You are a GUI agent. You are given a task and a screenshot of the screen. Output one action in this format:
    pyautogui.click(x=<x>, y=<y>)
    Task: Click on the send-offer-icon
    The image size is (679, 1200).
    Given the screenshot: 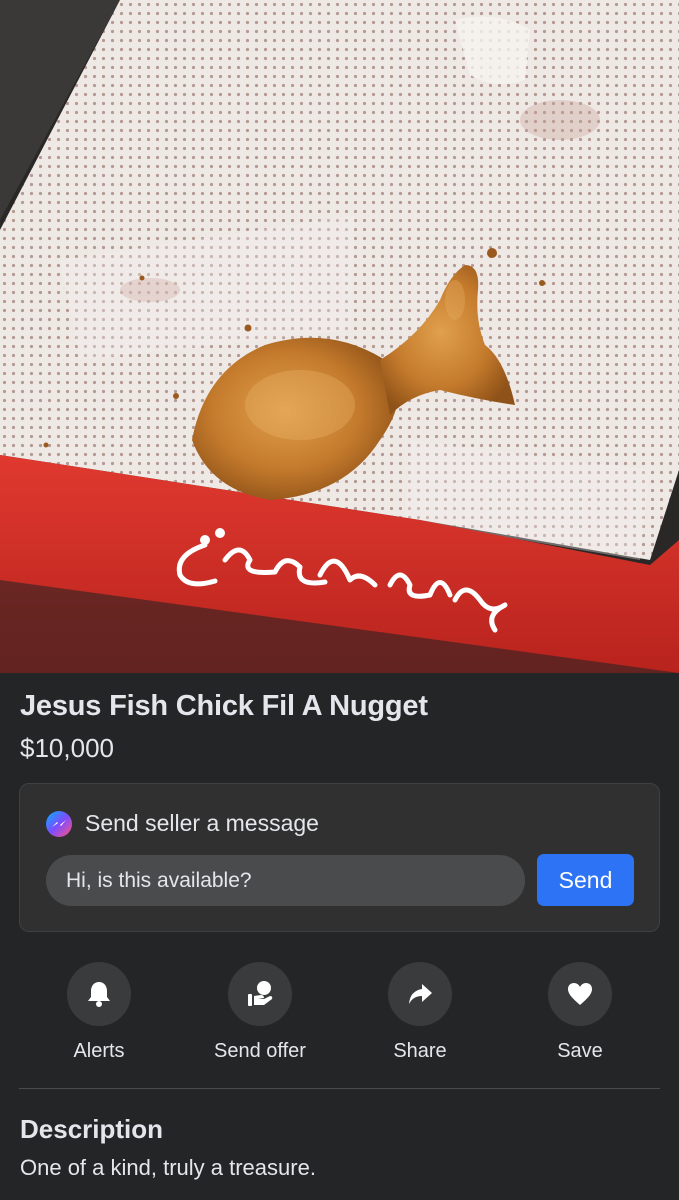 What is the action you would take?
    pyautogui.click(x=260, y=993)
    